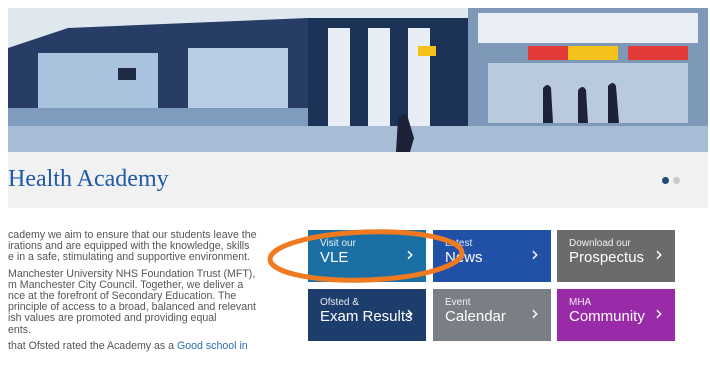 This screenshot has height=372, width=710. Describe the element at coordinates (616, 315) in the screenshot. I see `mha-community-tile: MHA Community ›` at that location.